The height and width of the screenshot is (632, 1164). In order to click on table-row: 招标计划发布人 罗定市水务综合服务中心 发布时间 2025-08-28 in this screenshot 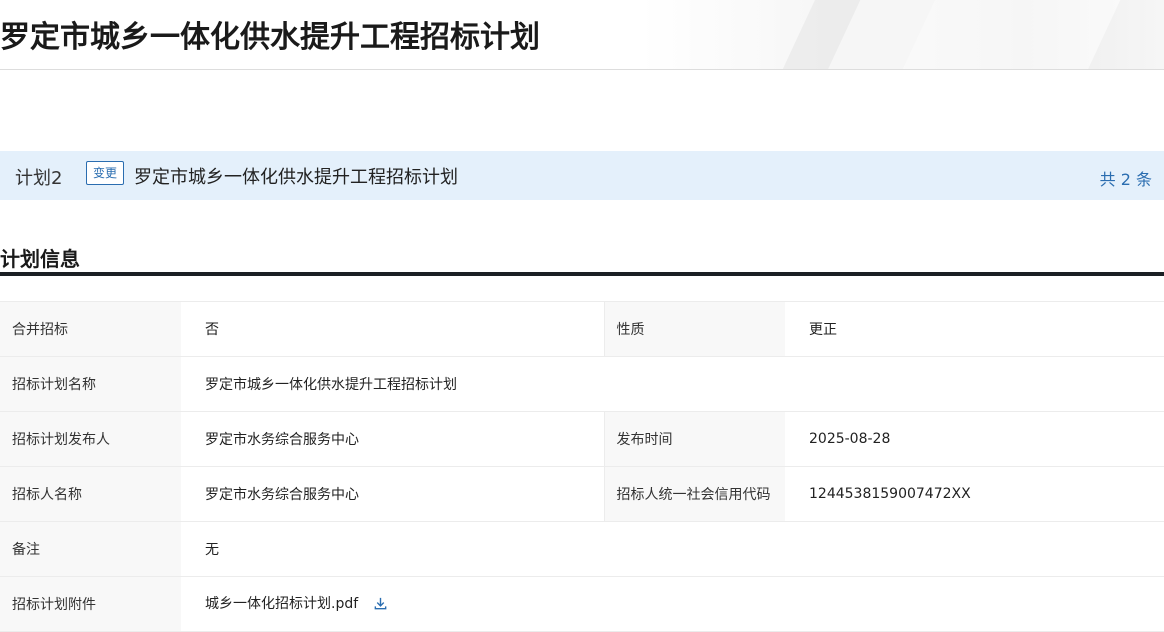, I will do `click(582, 439)`.